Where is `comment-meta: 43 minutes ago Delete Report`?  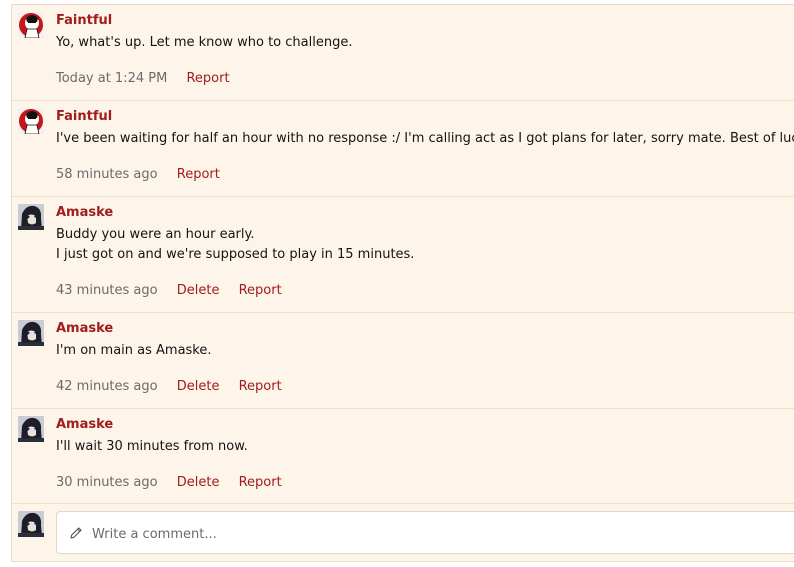
comment-meta: 43 minutes ago Delete Report is located at coordinates (176, 290).